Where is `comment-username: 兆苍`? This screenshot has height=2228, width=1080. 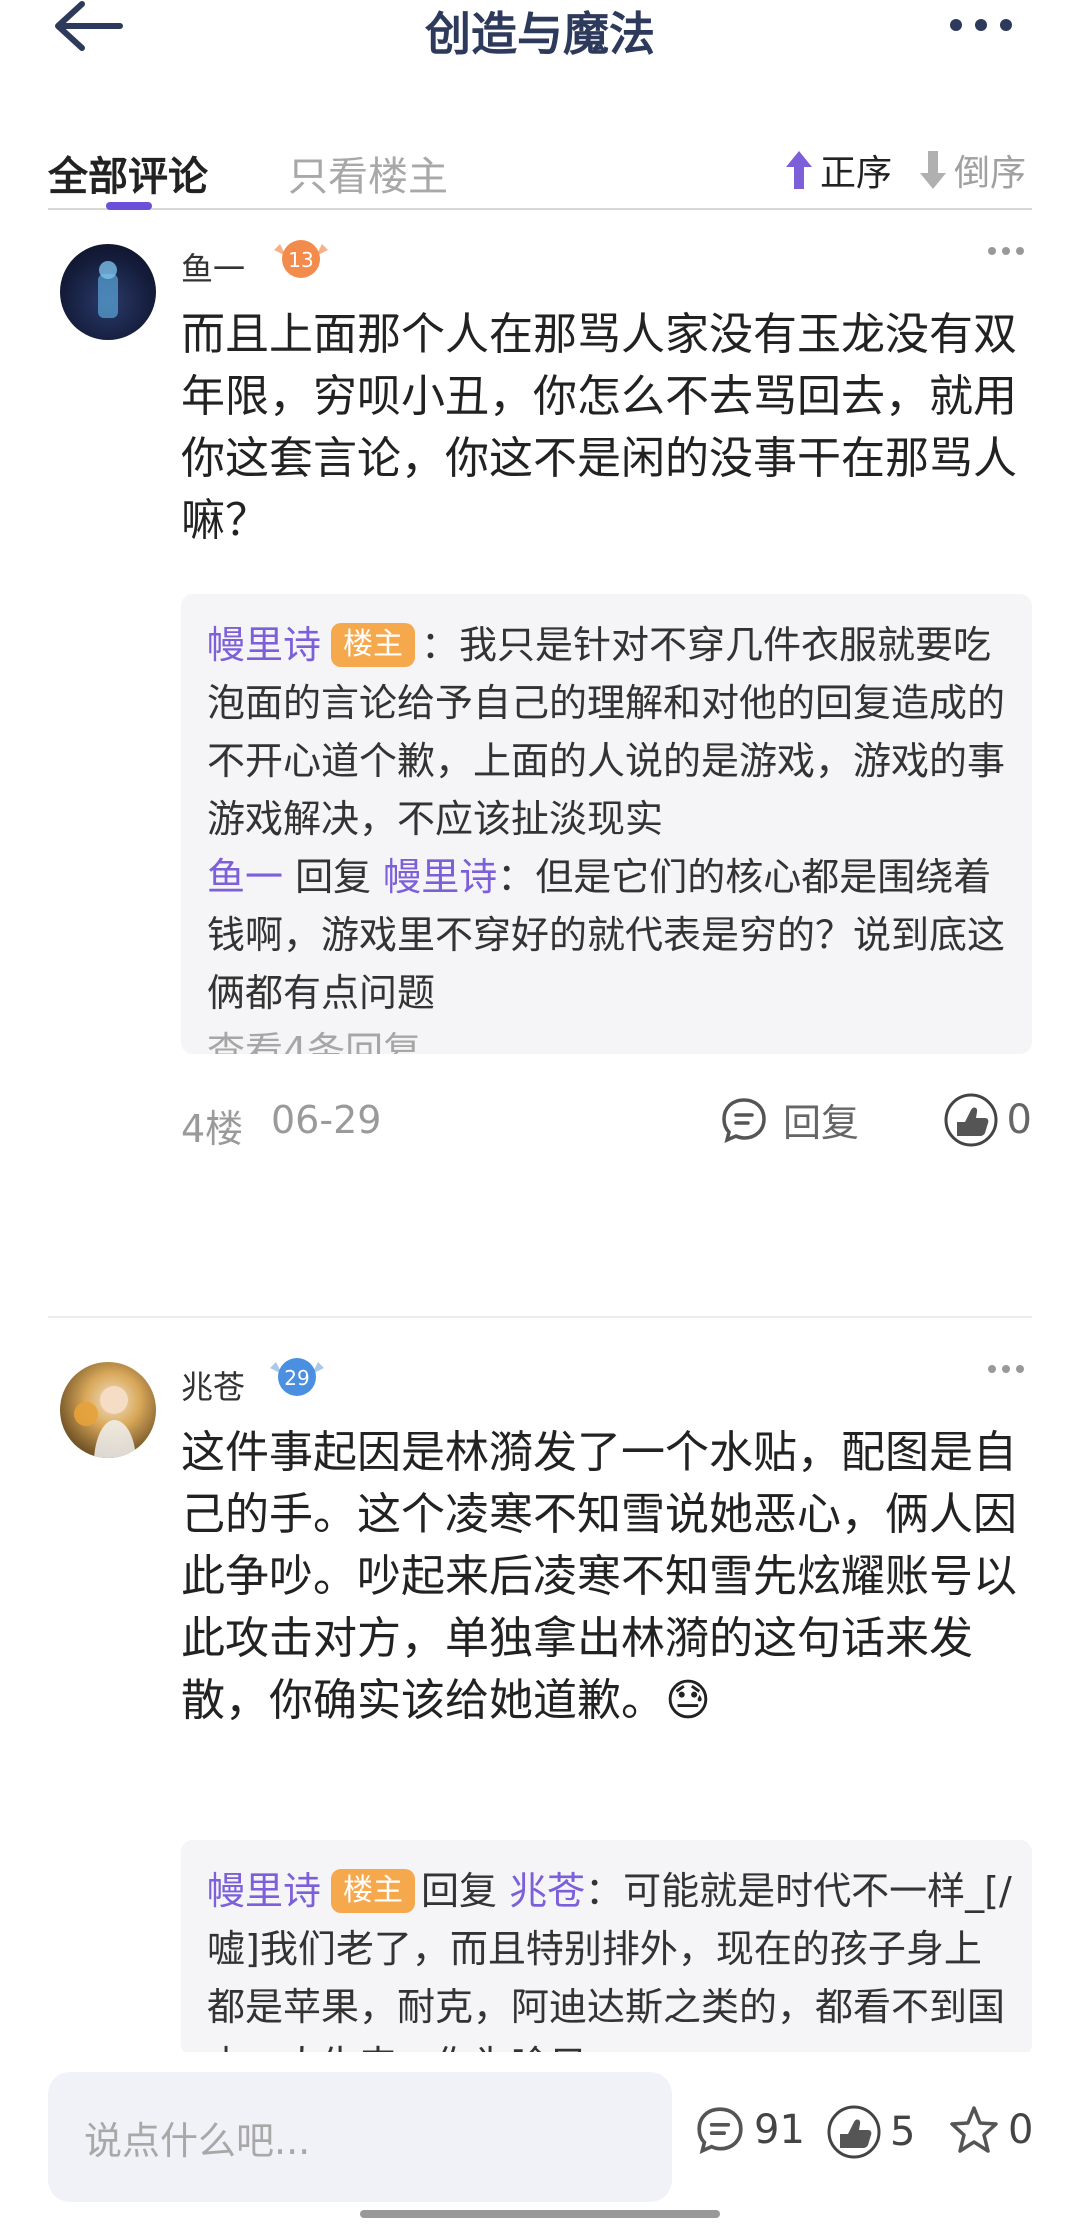 comment-username: 兆苍 is located at coordinates (213, 1385).